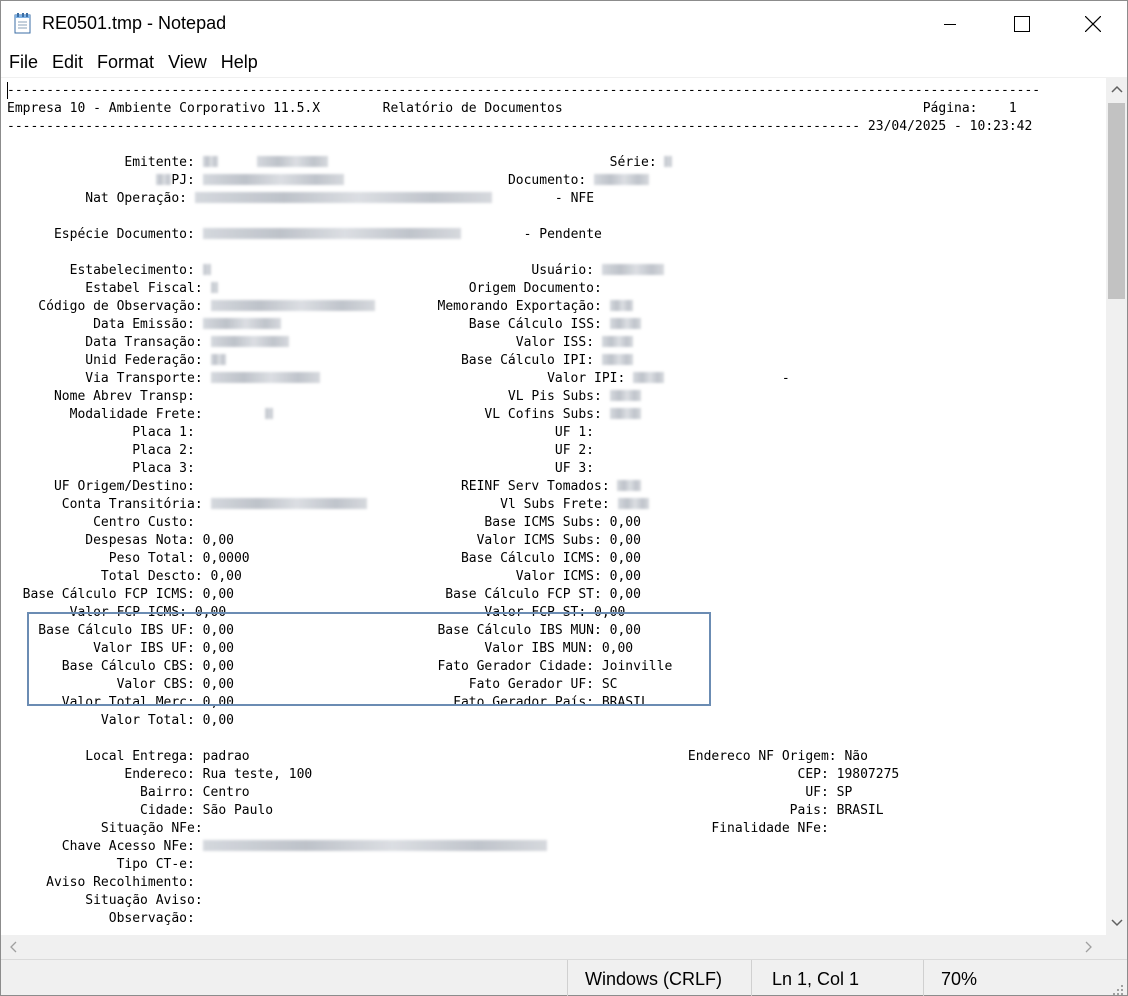  I want to click on line-text: Nat Operação:, so click(101, 198).